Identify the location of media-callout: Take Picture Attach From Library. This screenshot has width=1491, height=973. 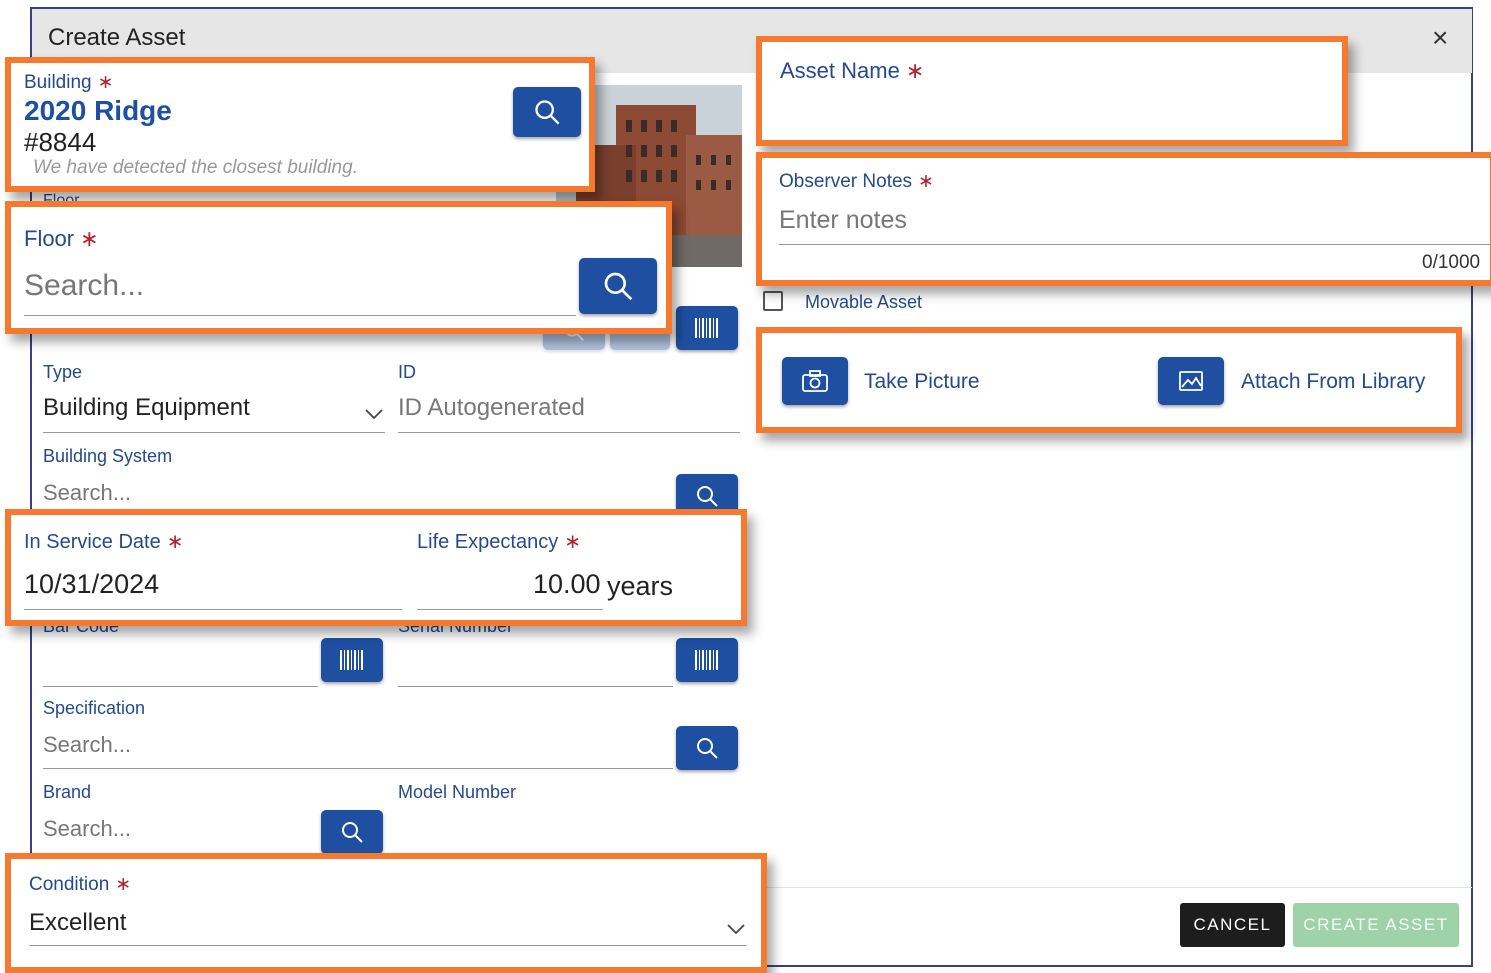
(1109, 380).